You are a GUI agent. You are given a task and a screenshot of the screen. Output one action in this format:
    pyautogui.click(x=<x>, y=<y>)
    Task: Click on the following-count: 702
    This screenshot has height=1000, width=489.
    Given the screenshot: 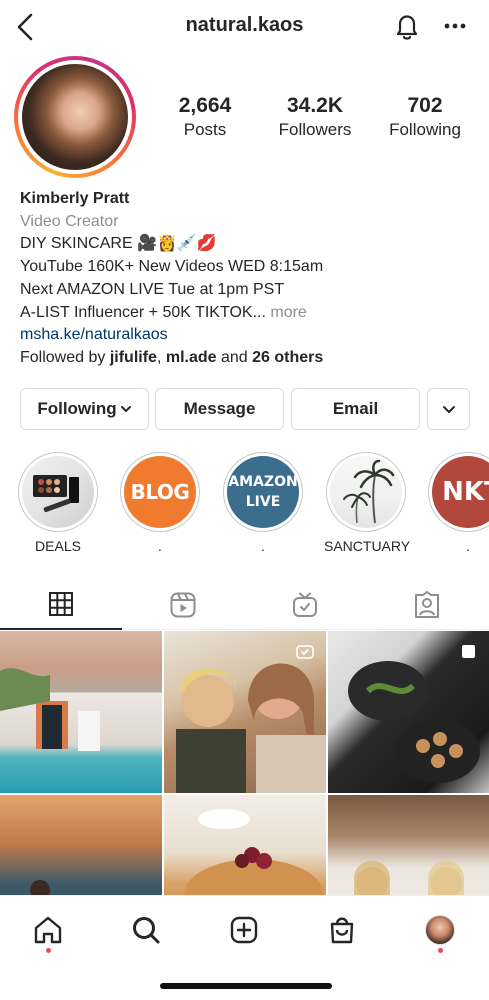 What is the action you would take?
    pyautogui.click(x=425, y=105)
    